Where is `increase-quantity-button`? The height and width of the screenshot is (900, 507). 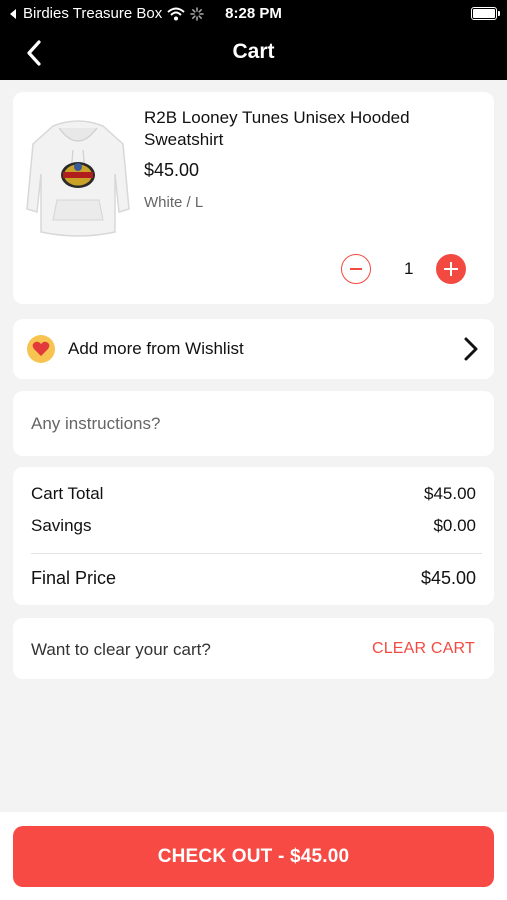
increase-quantity-button is located at coordinates (451, 269).